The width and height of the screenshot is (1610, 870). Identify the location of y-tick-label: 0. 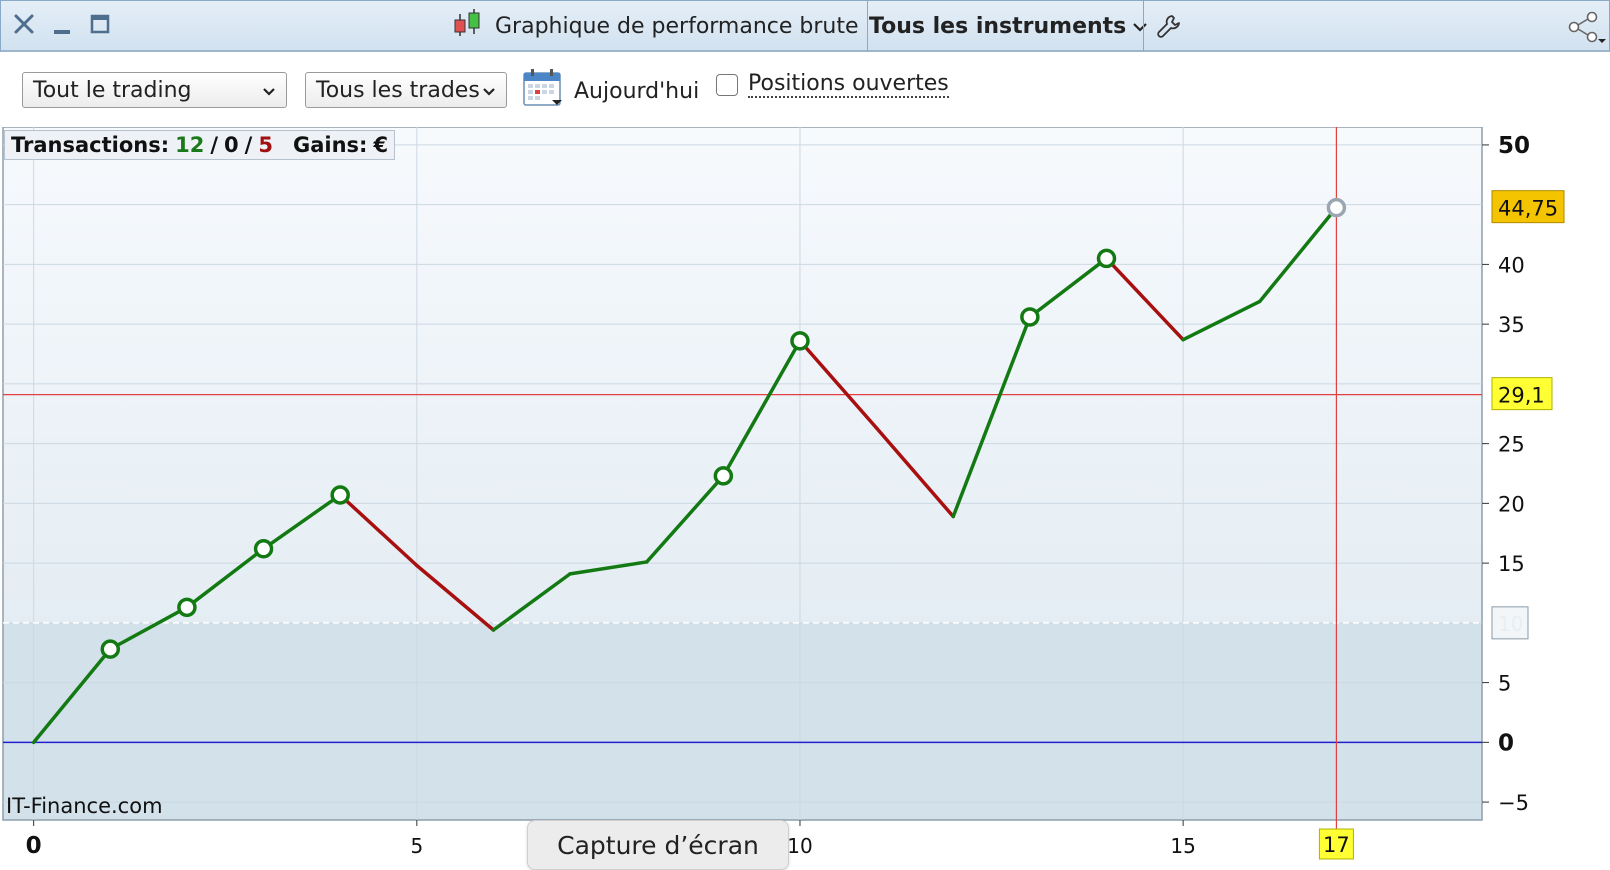
(1506, 743).